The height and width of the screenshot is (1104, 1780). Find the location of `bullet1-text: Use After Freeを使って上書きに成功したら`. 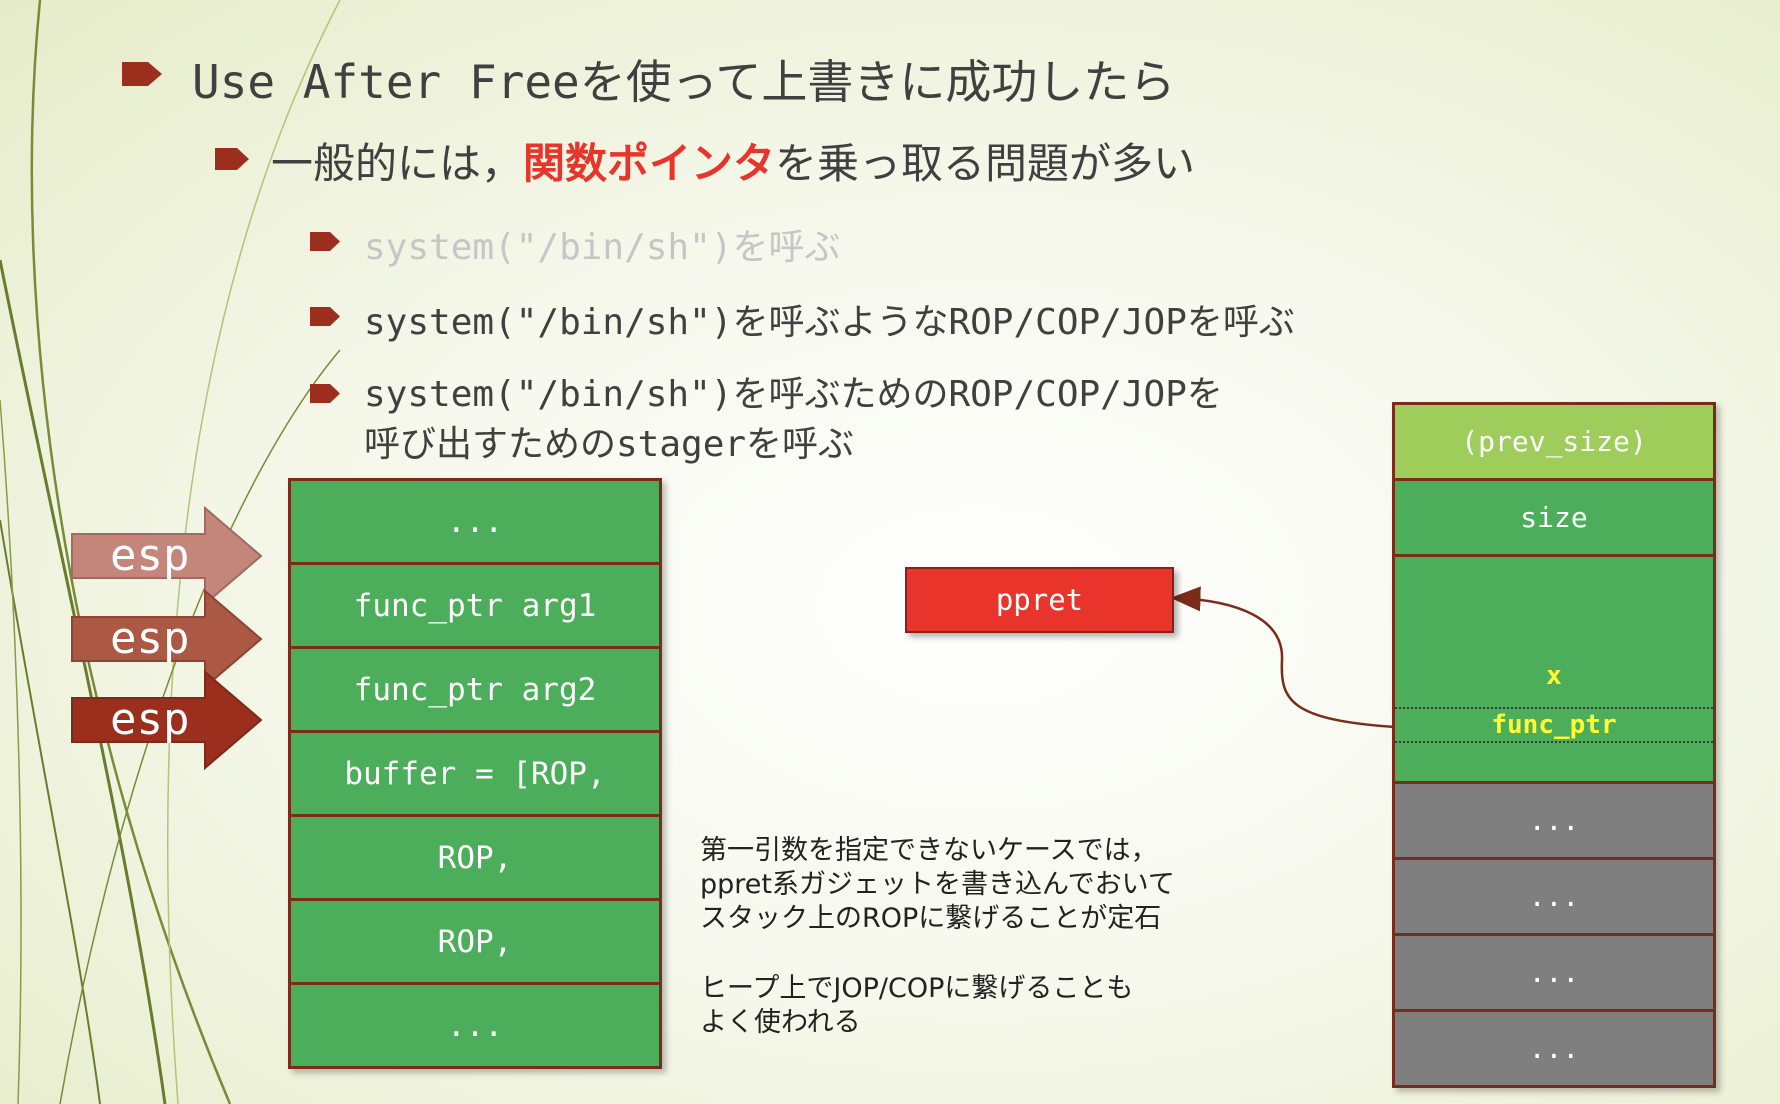

bullet1-text: Use After Freeを使って上書きに成功したら is located at coordinates (684, 82).